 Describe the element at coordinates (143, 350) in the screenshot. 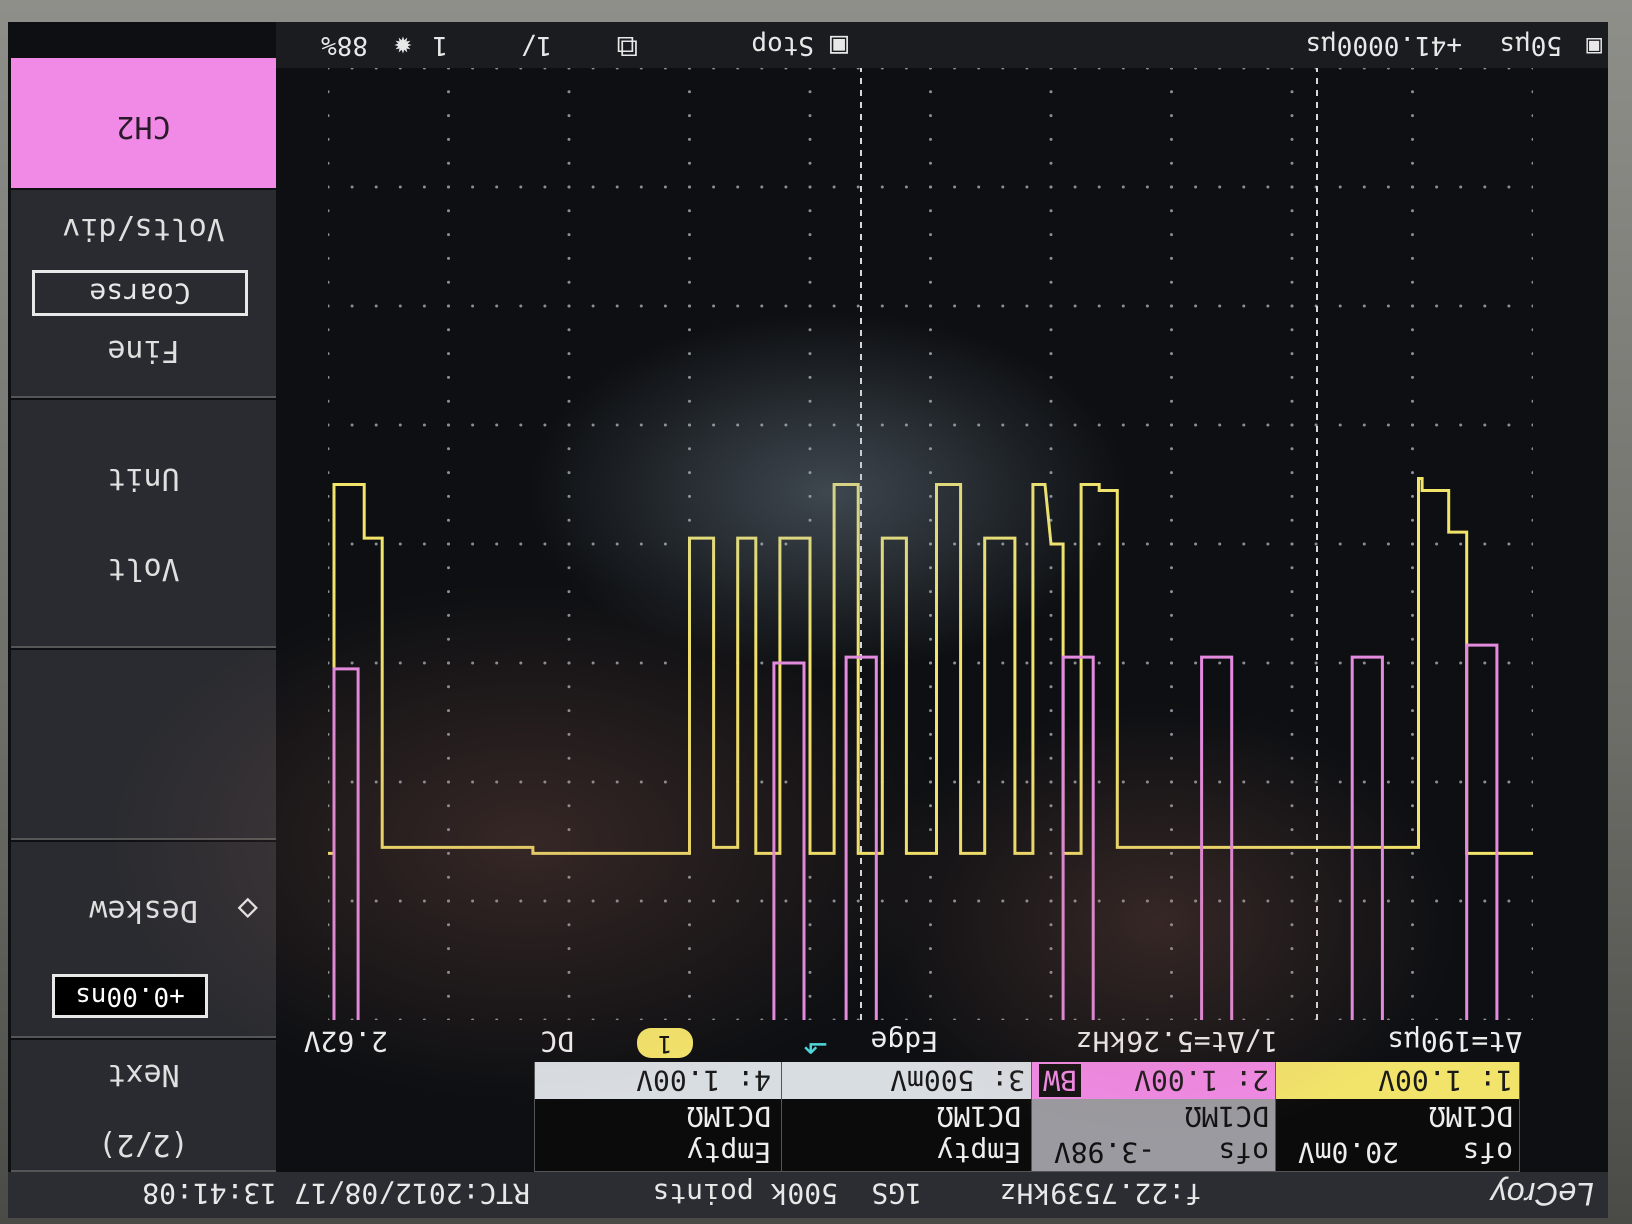

I see `fine-option: Fine` at that location.